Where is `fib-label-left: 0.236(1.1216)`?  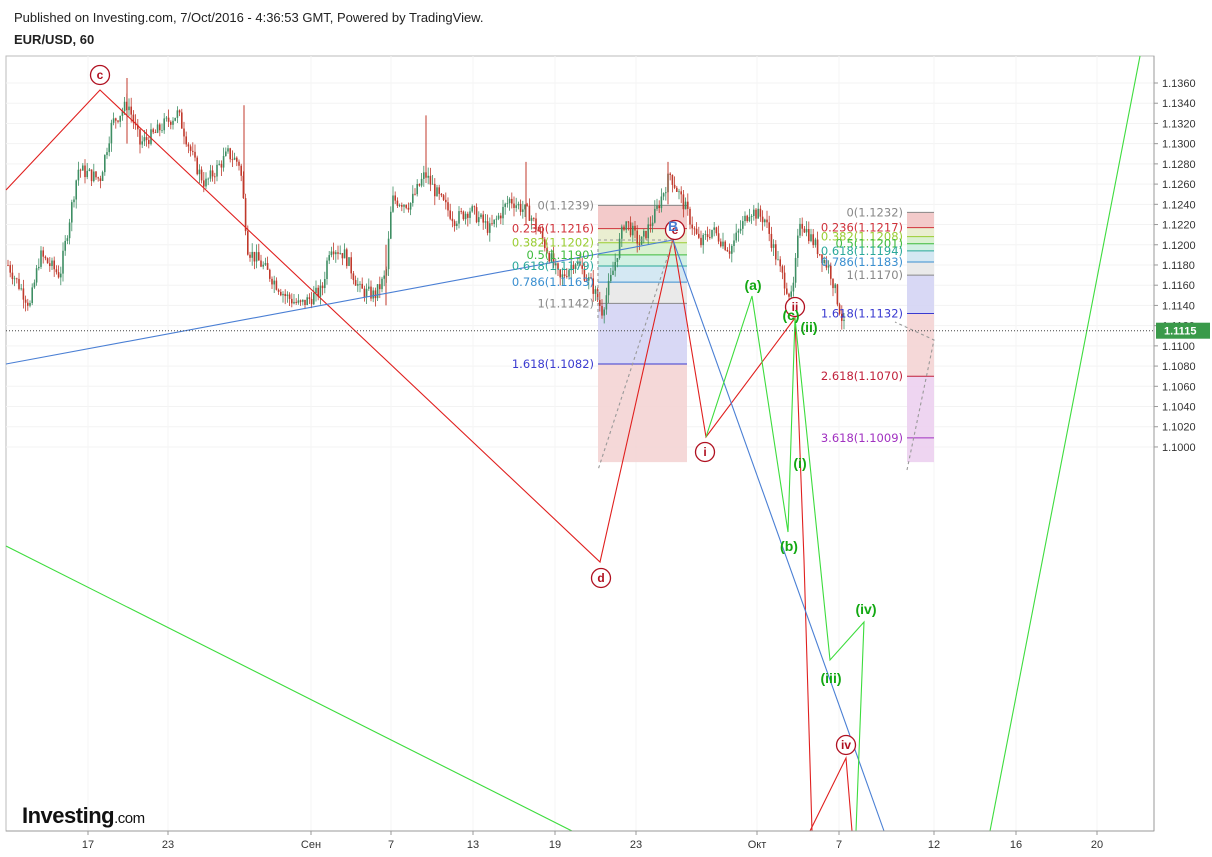 fib-label-left: 0.236(1.1216) is located at coordinates (553, 229).